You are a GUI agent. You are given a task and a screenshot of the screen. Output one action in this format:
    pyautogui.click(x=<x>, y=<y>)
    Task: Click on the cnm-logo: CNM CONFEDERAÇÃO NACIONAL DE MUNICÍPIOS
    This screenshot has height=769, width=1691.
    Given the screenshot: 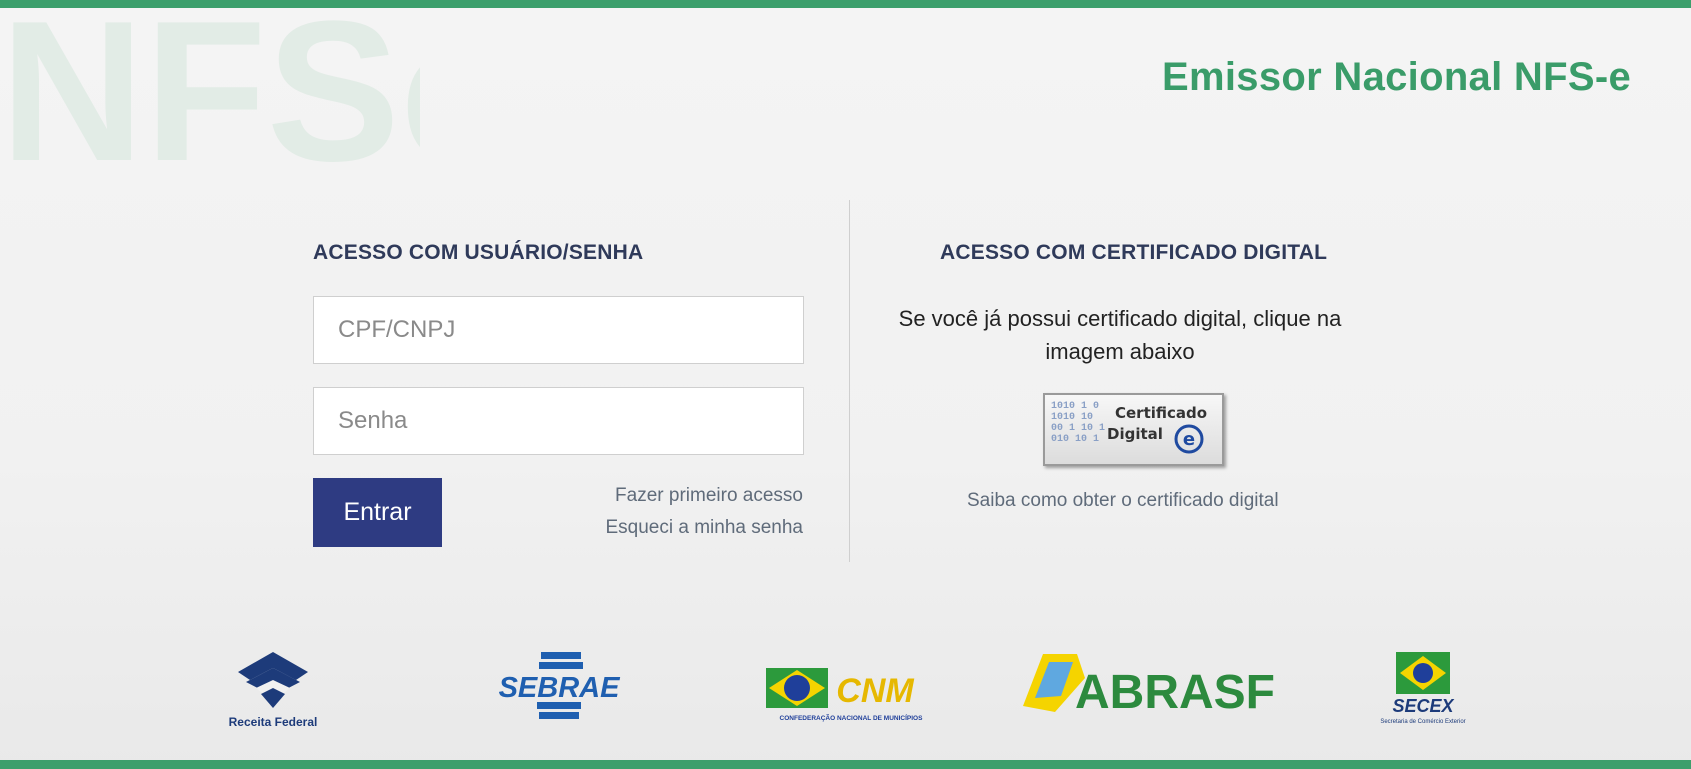 What is the action you would take?
    pyautogui.click(x=845, y=695)
    